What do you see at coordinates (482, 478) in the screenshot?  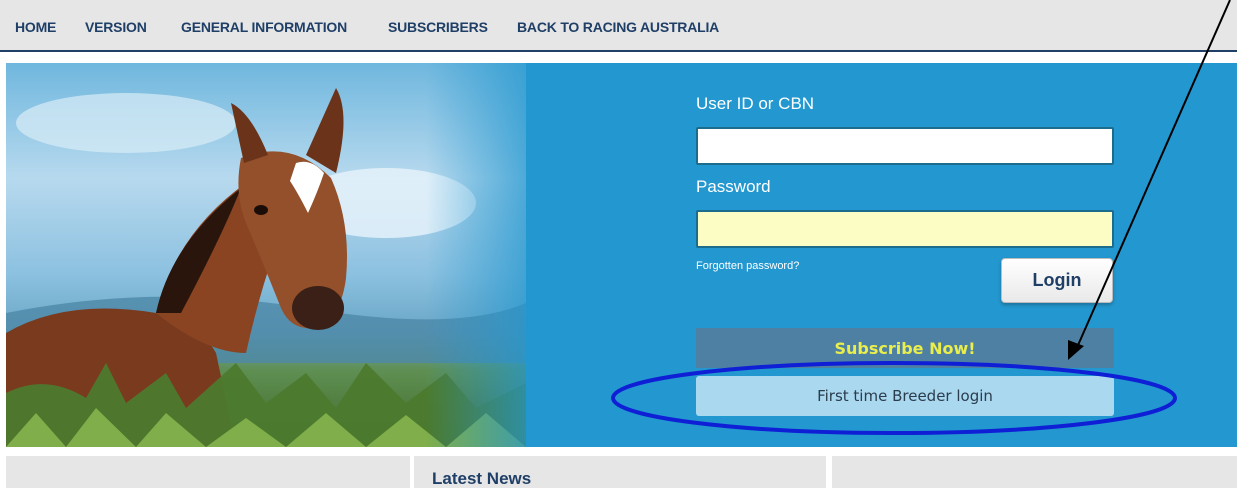 I see `latest-news-heading: Latest News` at bounding box center [482, 478].